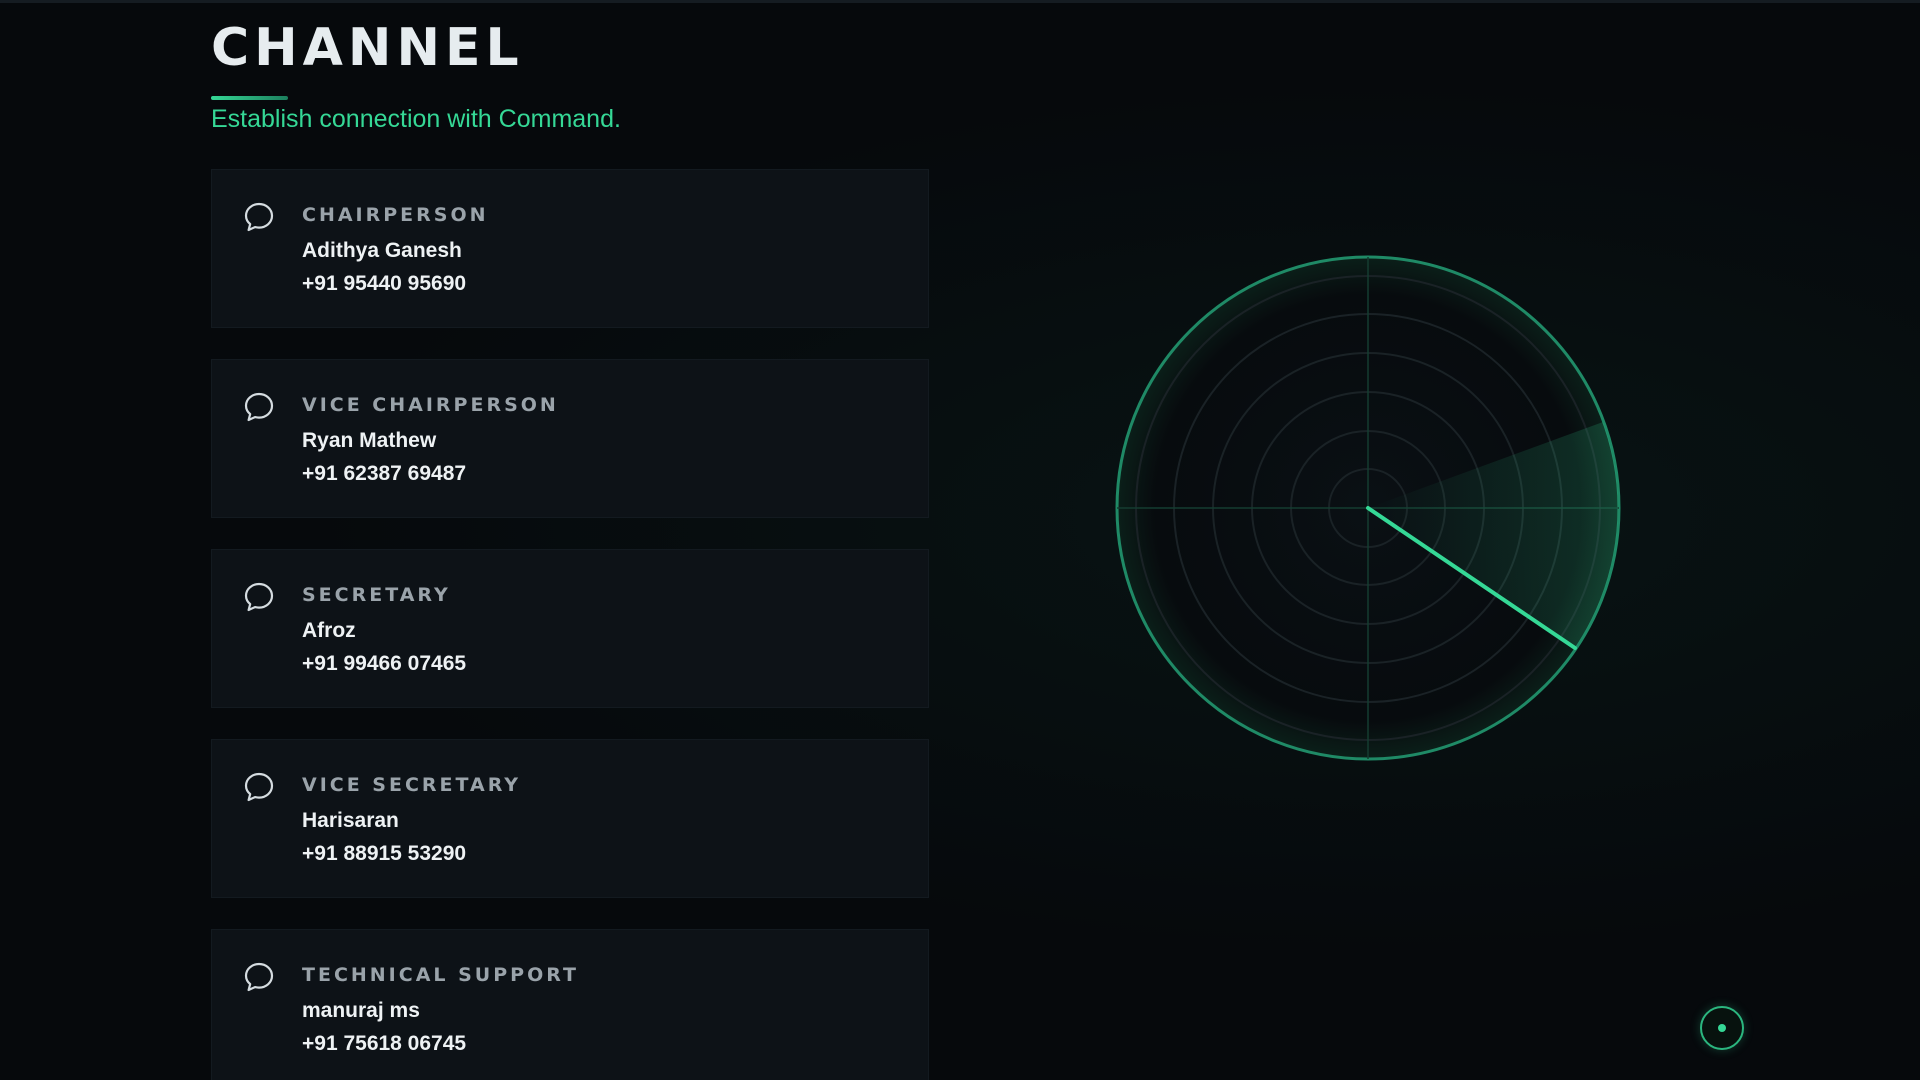 This screenshot has height=1080, width=1920. I want to click on page-subtitle: Establish connection with Command., so click(416, 119).